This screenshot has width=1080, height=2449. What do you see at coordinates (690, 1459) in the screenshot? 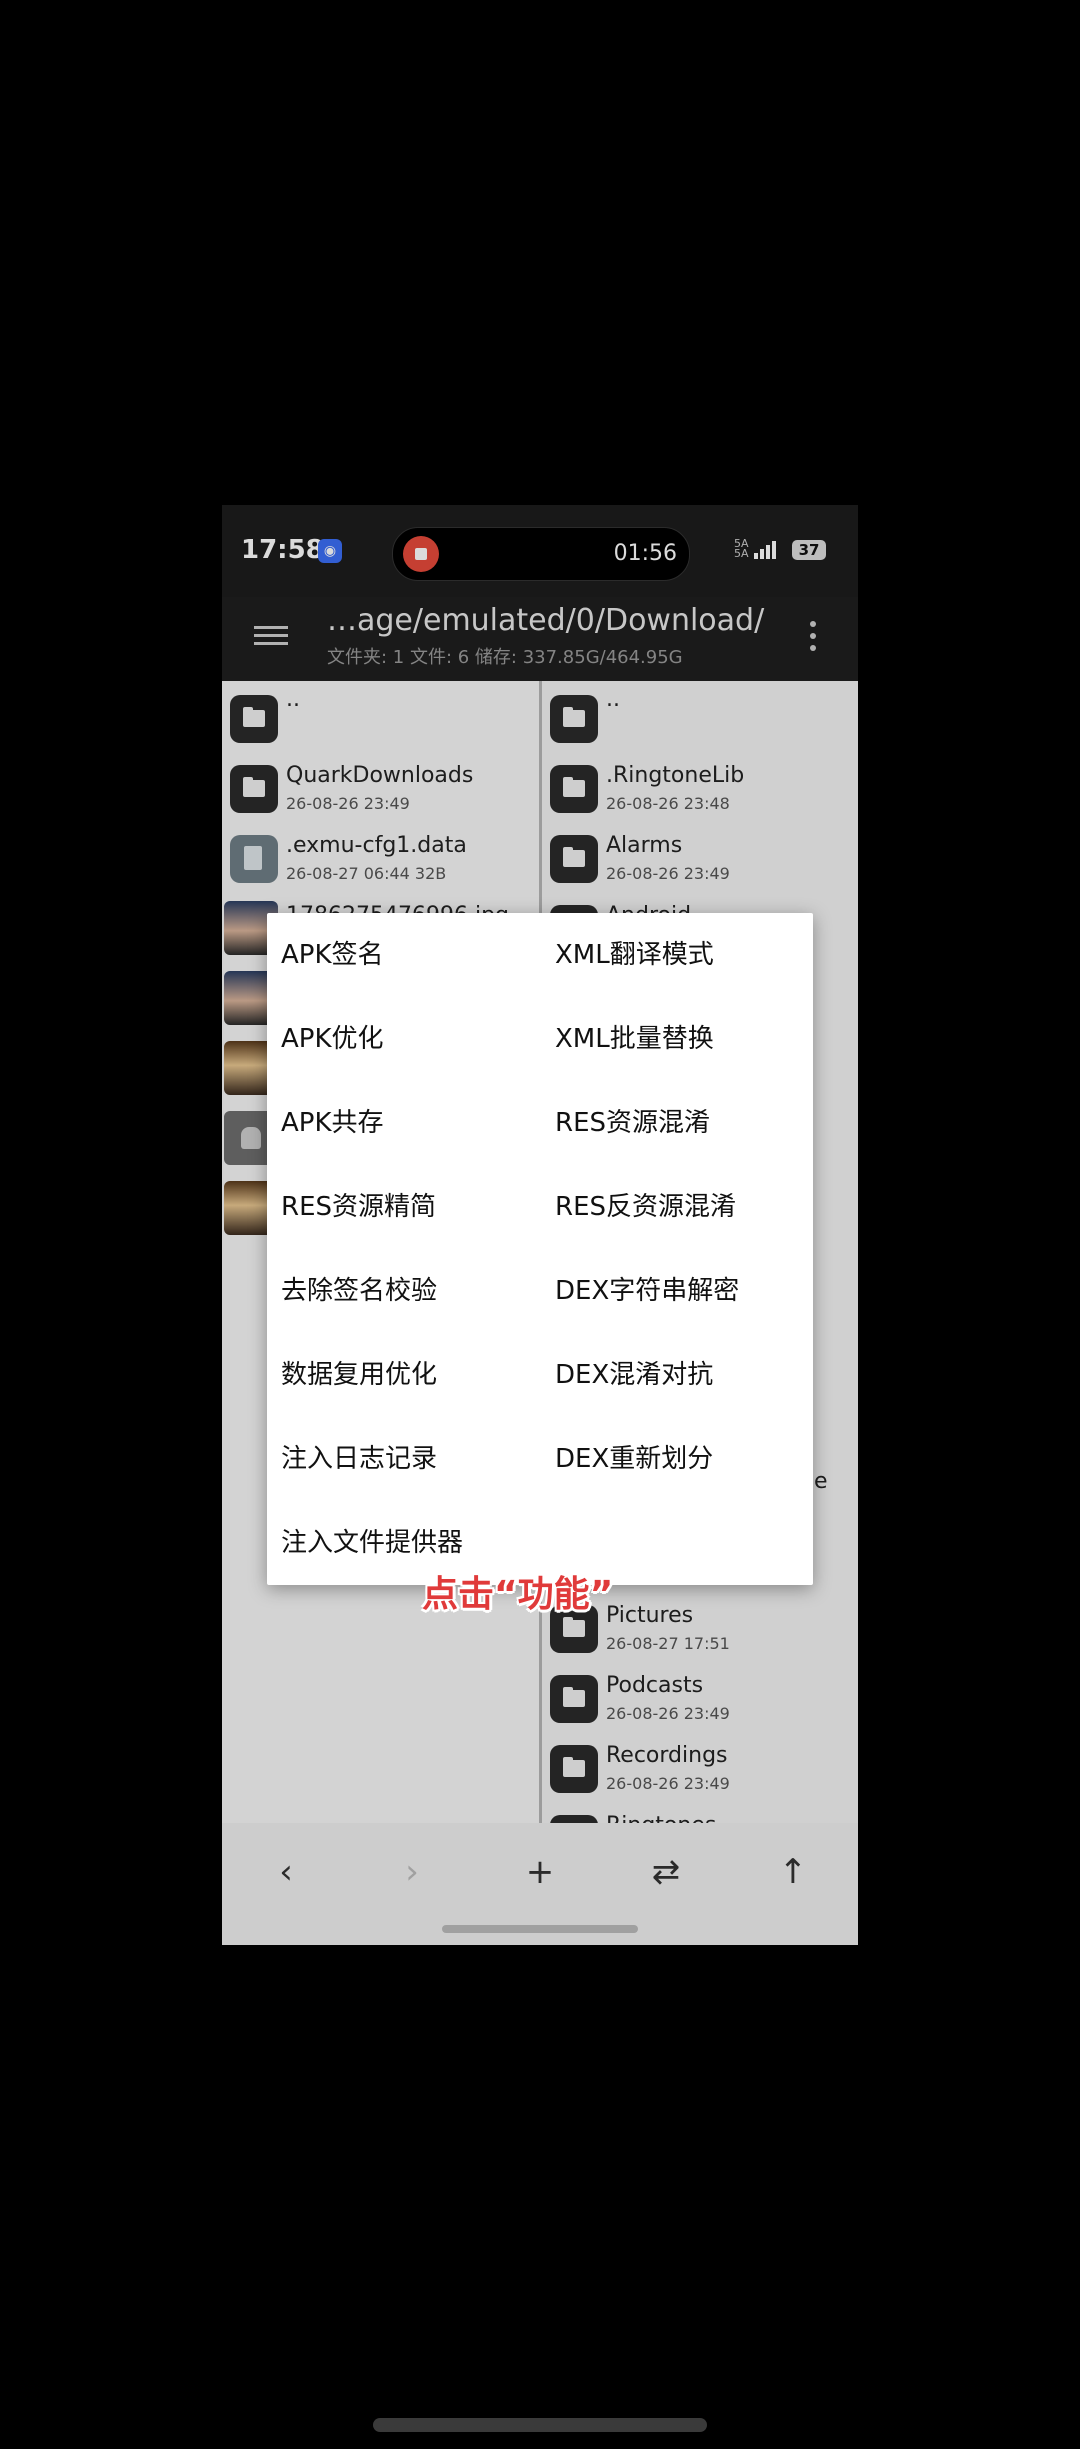
I see `menu-item-dex-repartition: DEX重新划分` at bounding box center [690, 1459].